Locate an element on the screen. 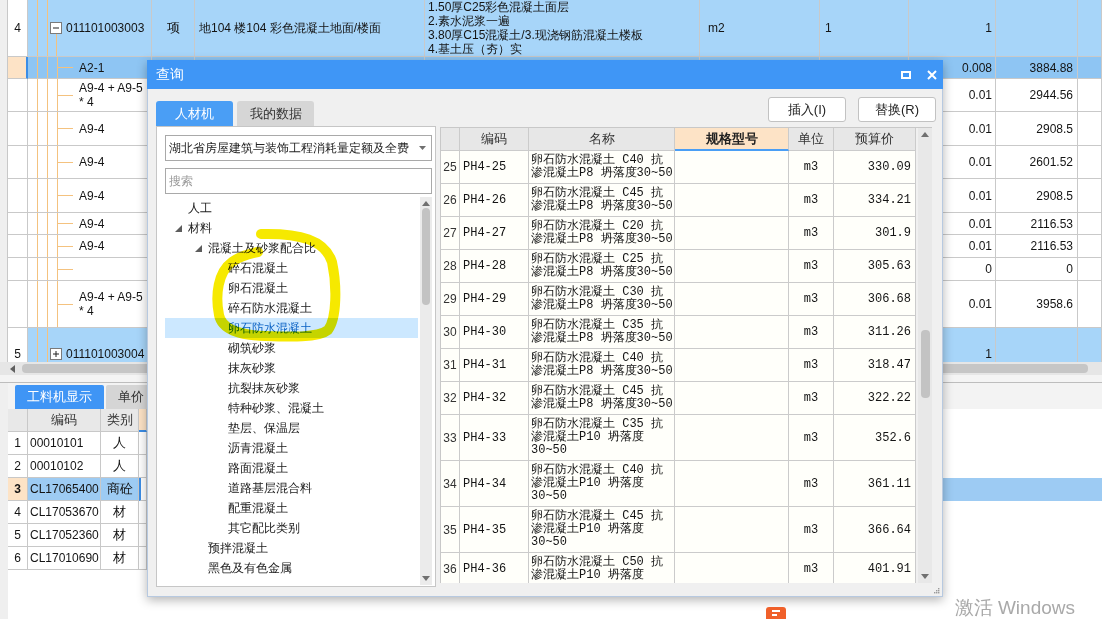 The image size is (1102, 619). watermark-text: 激活 Windows is located at coordinates (1014, 608).